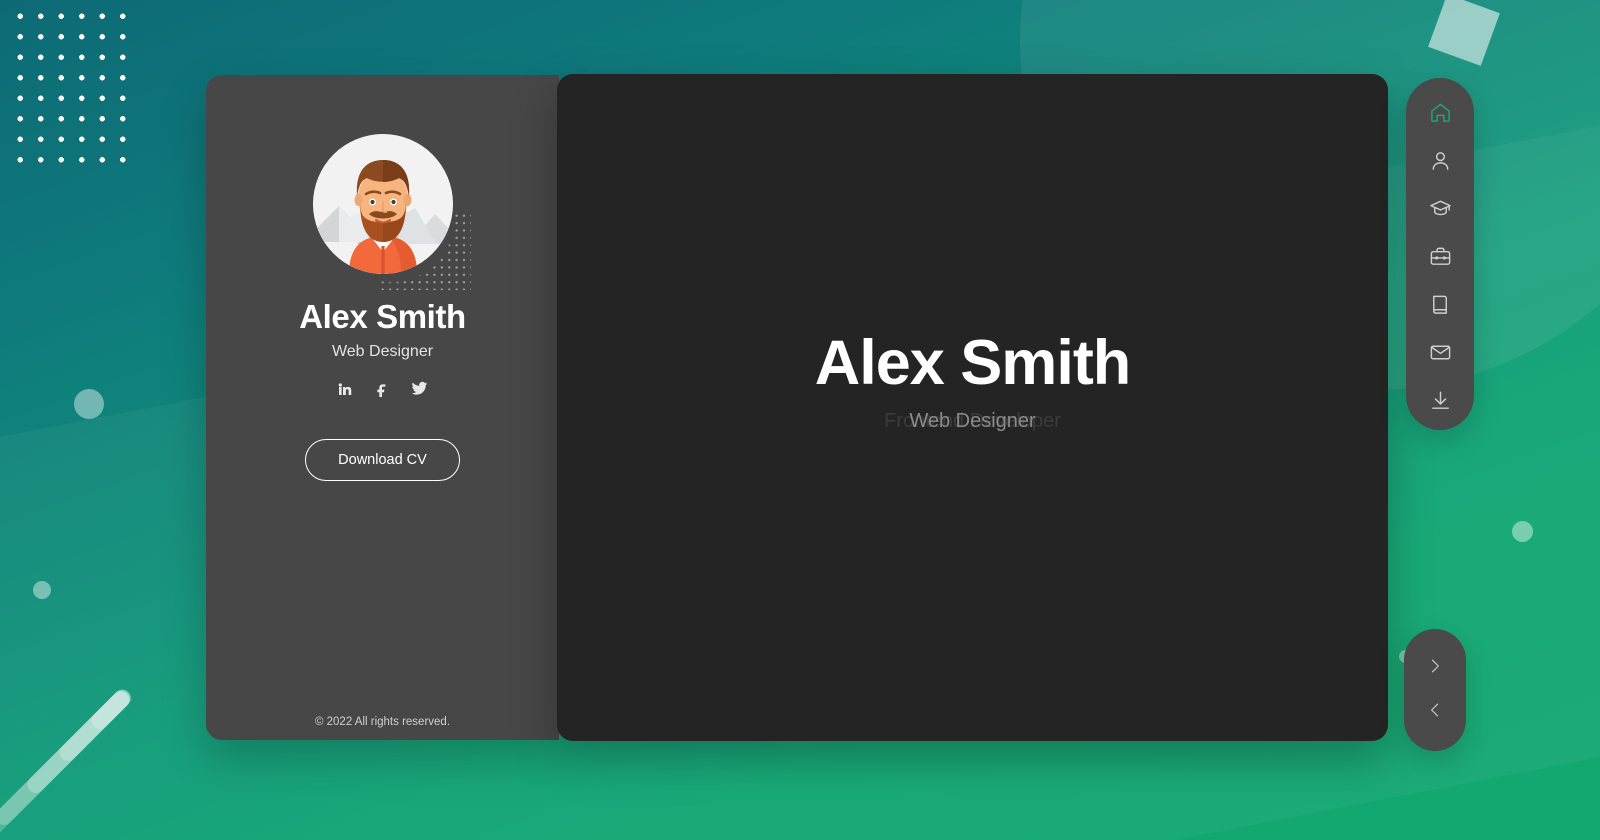 This screenshot has height=840, width=1600. Describe the element at coordinates (419, 388) in the screenshot. I see `twitter-icon` at that location.